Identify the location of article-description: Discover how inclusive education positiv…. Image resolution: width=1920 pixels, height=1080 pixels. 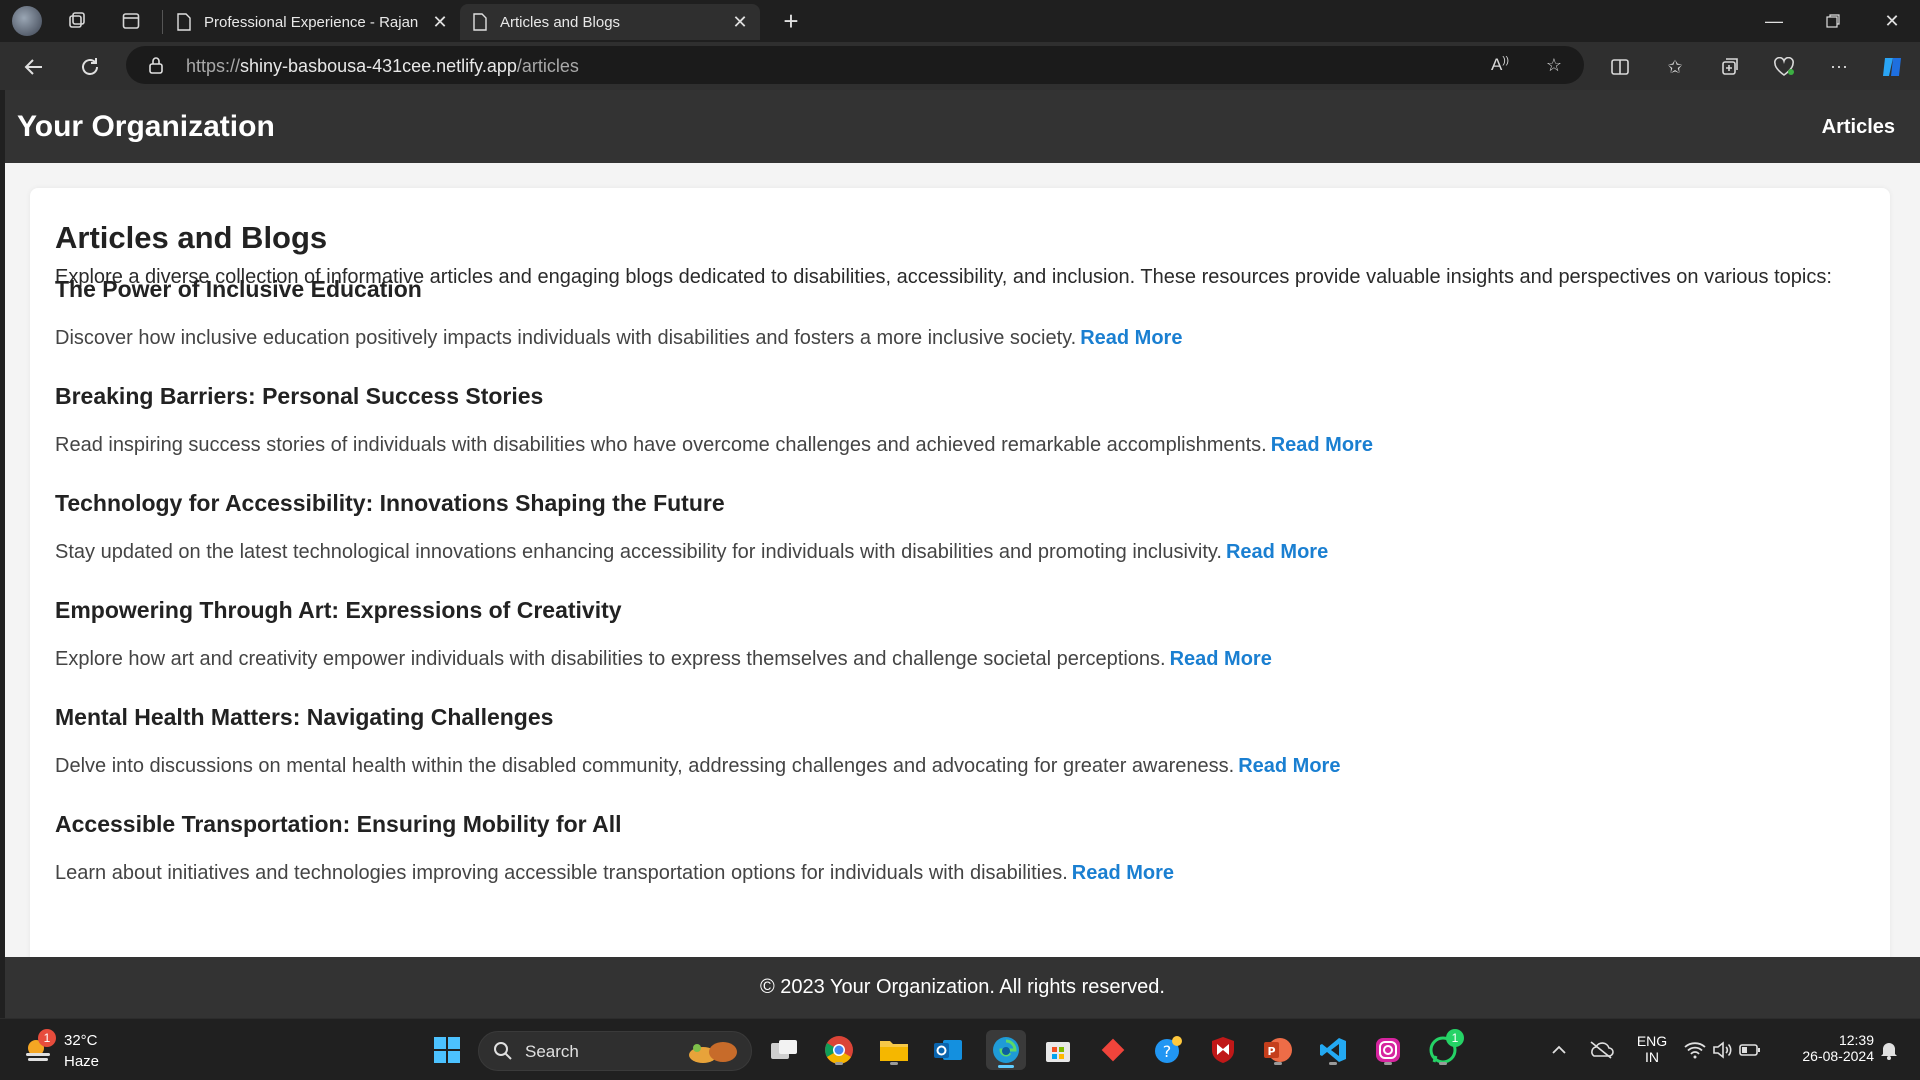
(955, 338).